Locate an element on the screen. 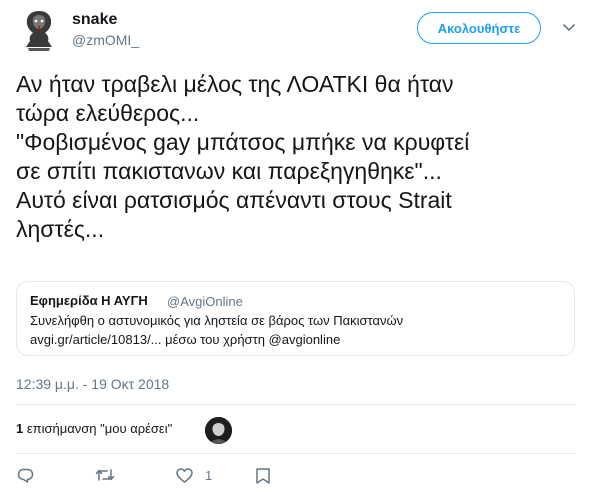 Image resolution: width=592 pixels, height=491 pixels. likes-summary: 1 επισήμανση "μου αρέσει" is located at coordinates (94, 428).